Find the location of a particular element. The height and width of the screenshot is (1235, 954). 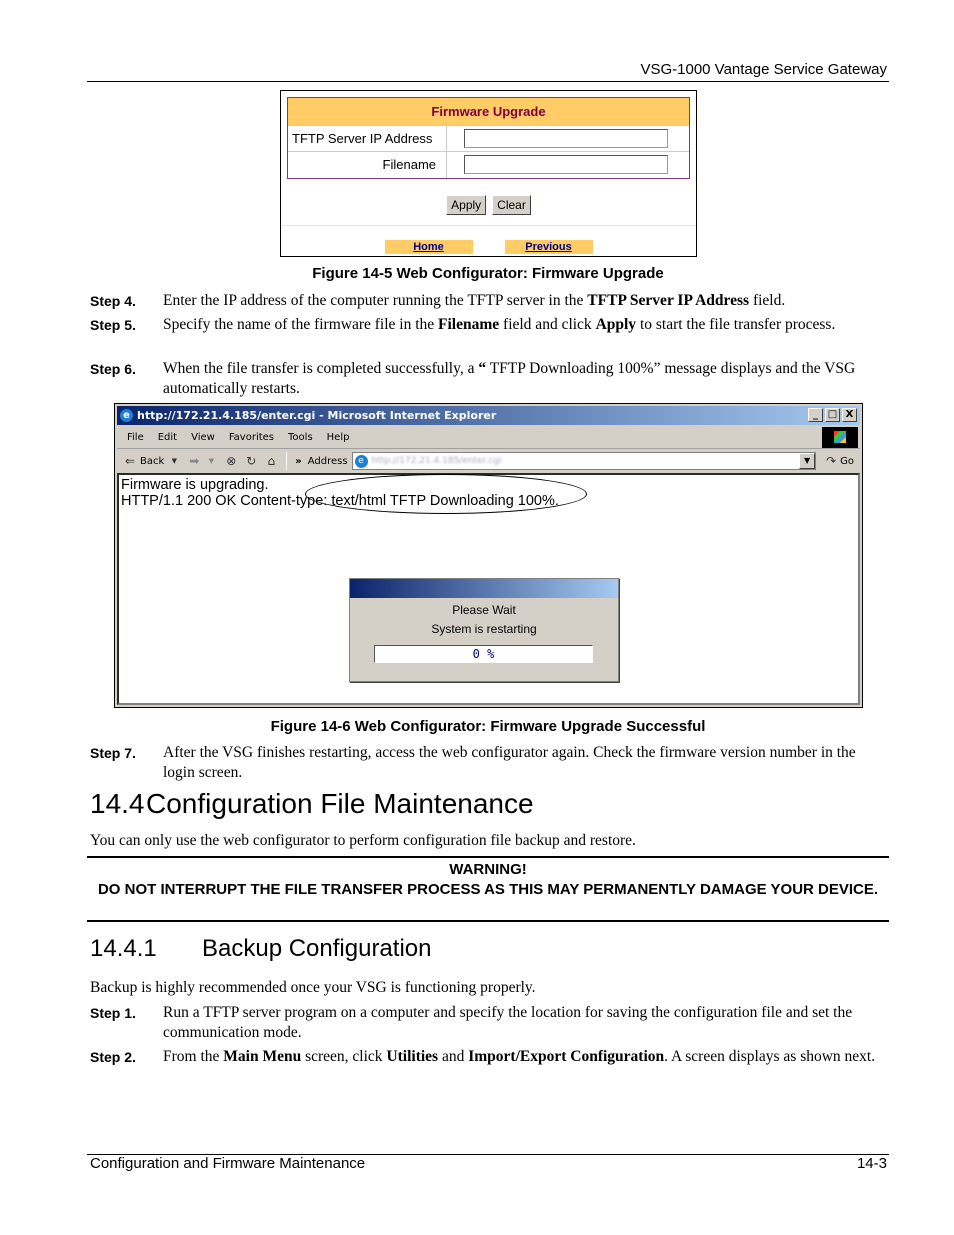

section-number: 14.4 is located at coordinates (117, 803).